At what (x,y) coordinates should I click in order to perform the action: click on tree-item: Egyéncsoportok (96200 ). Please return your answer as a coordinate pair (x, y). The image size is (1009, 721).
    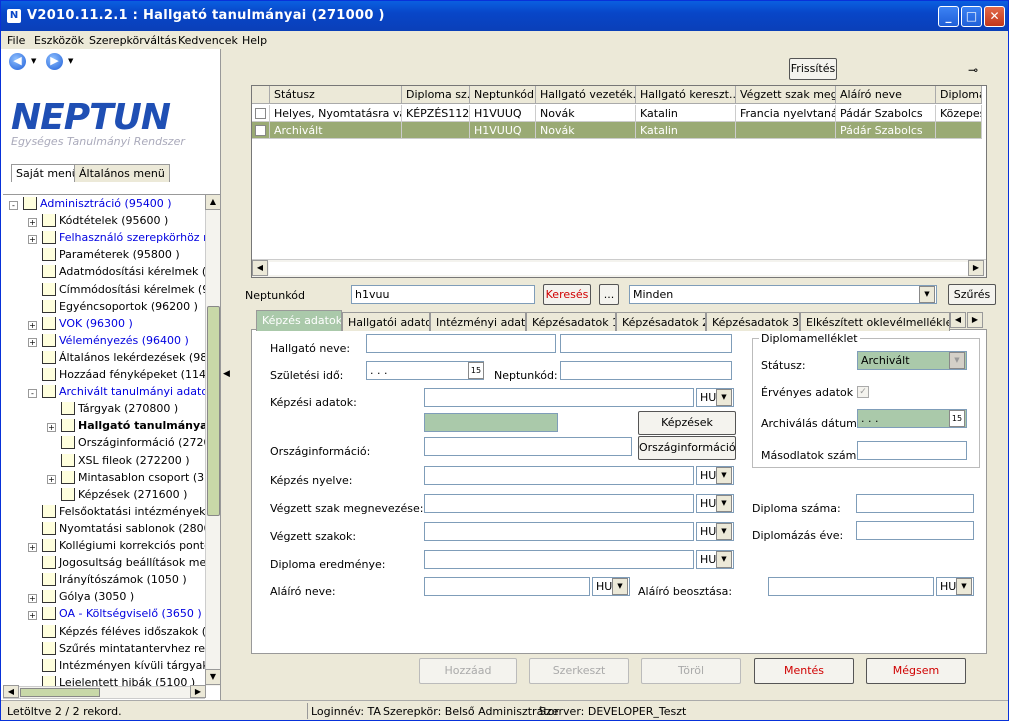
    Looking at the image, I should click on (123, 308).